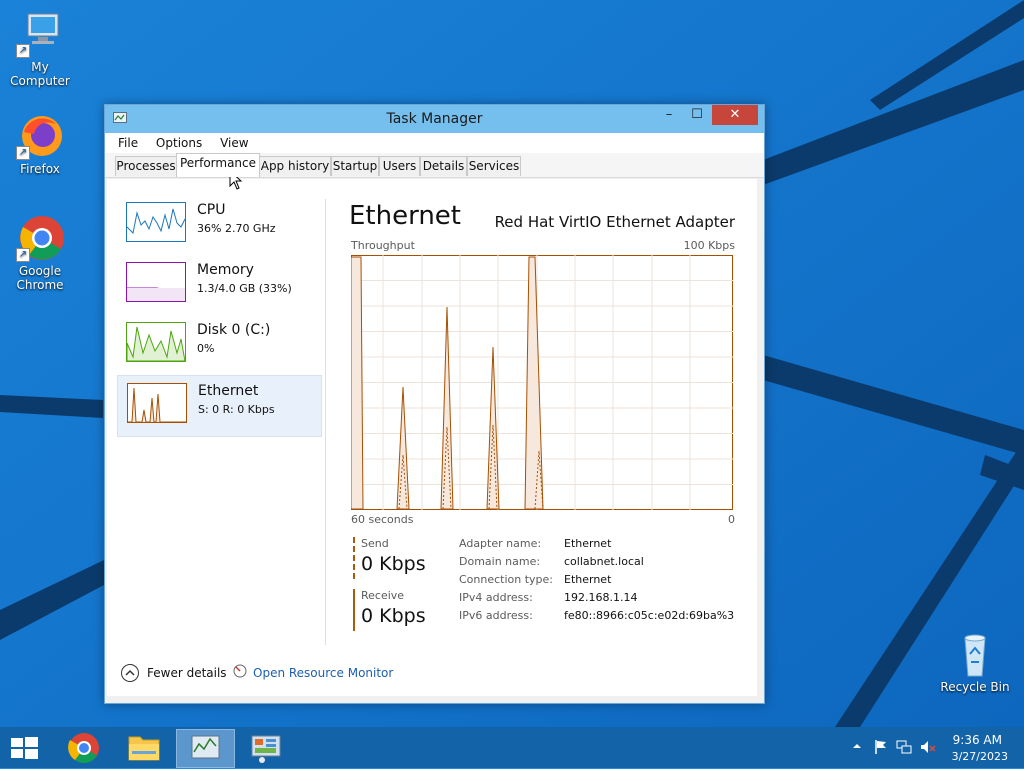 The image size is (1024, 769). I want to click on desktop-icon-my-computer: ↗ My Computer, so click(40, 49).